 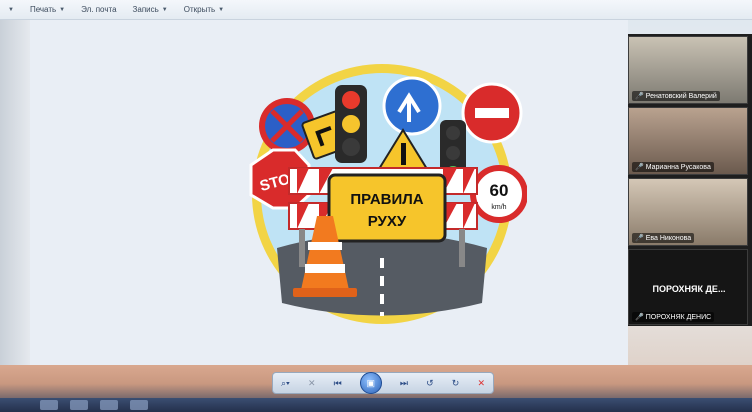 What do you see at coordinates (430, 383) in the screenshot?
I see `rotate-left-icon: ↺` at bounding box center [430, 383].